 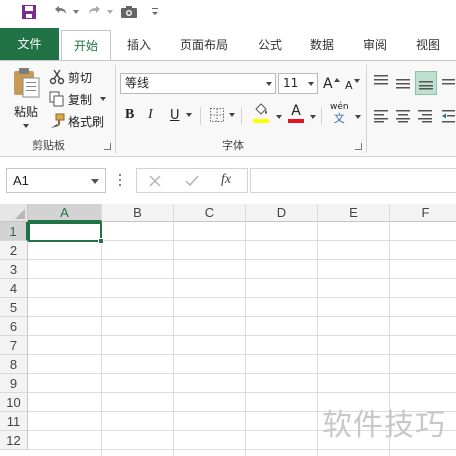 I want to click on row-header-1: 1, so click(x=14, y=231).